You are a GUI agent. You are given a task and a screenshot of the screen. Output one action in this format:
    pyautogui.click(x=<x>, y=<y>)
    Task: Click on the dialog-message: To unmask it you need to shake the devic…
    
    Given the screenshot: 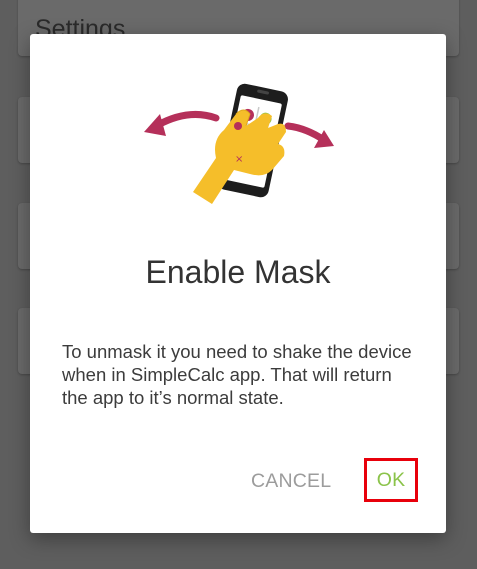 What is the action you would take?
    pyautogui.click(x=237, y=374)
    